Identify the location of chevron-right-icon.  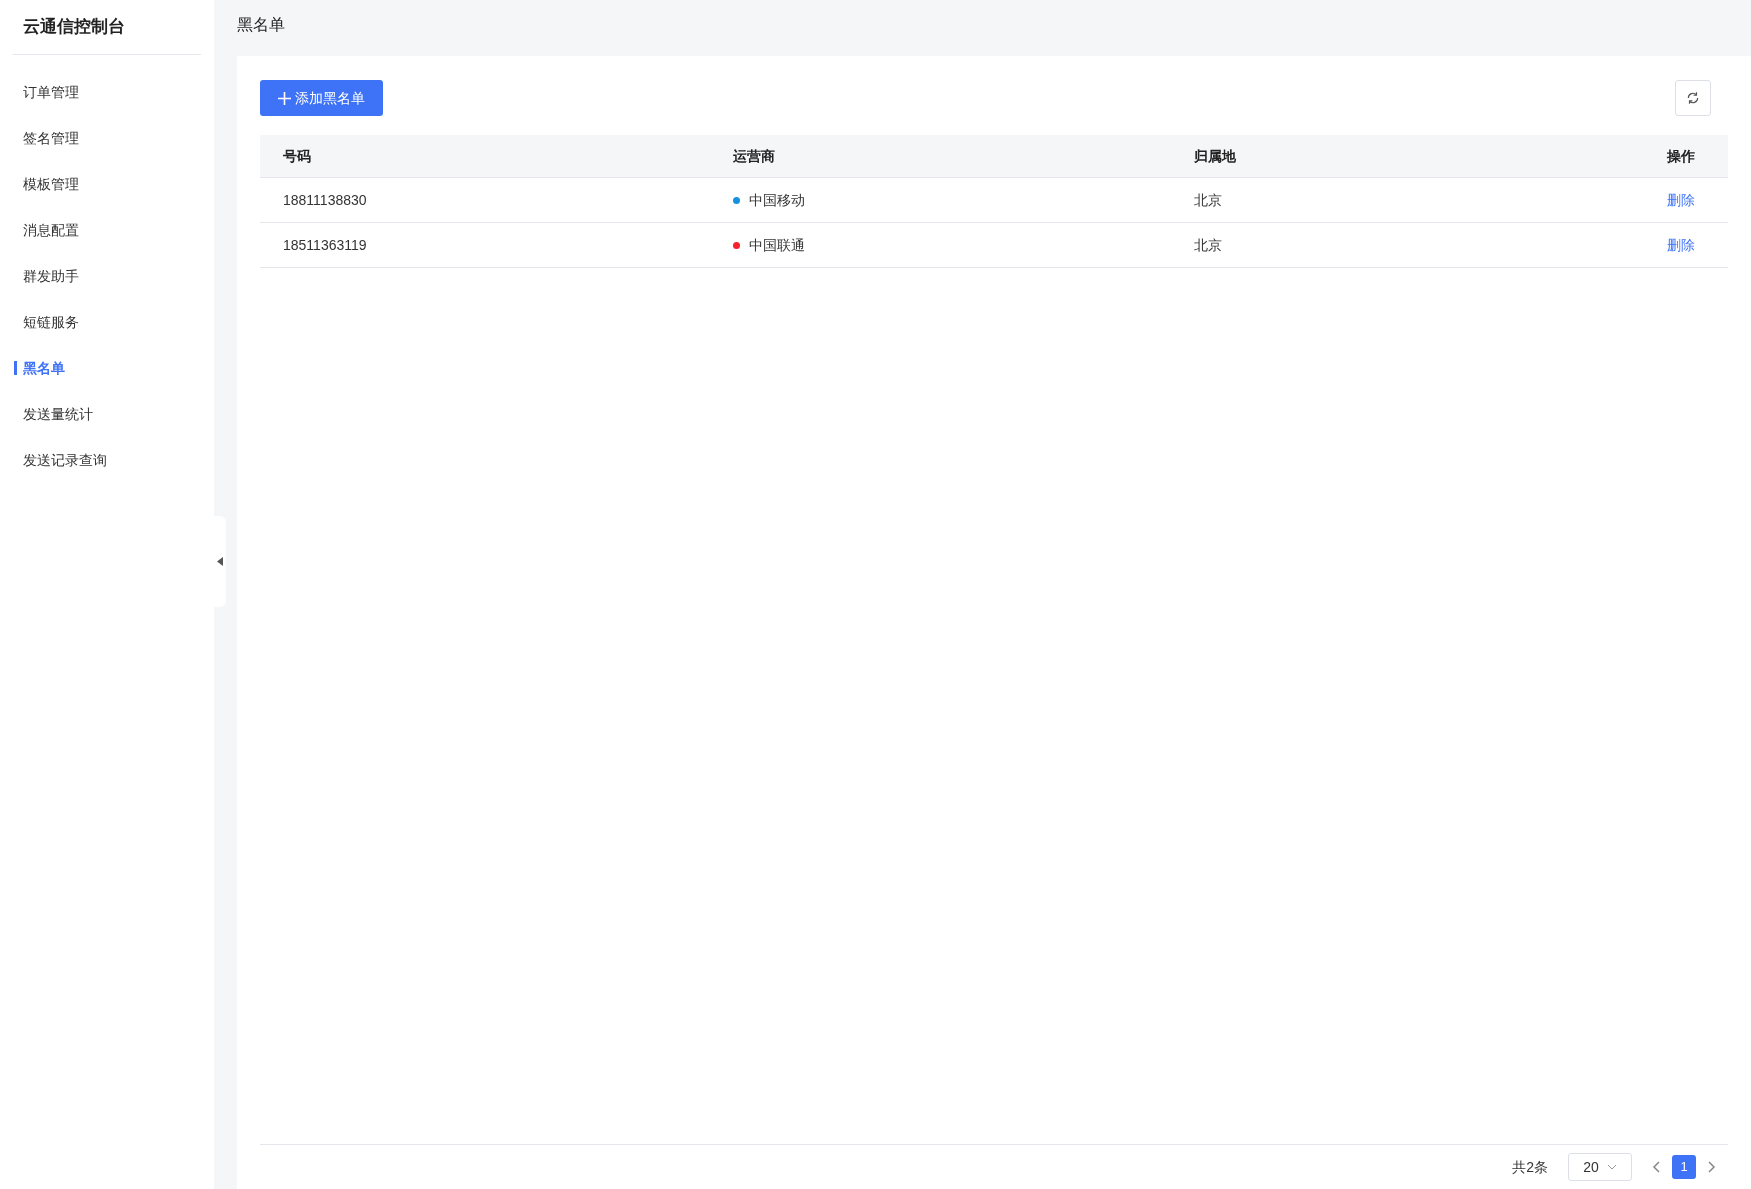
(1712, 1167).